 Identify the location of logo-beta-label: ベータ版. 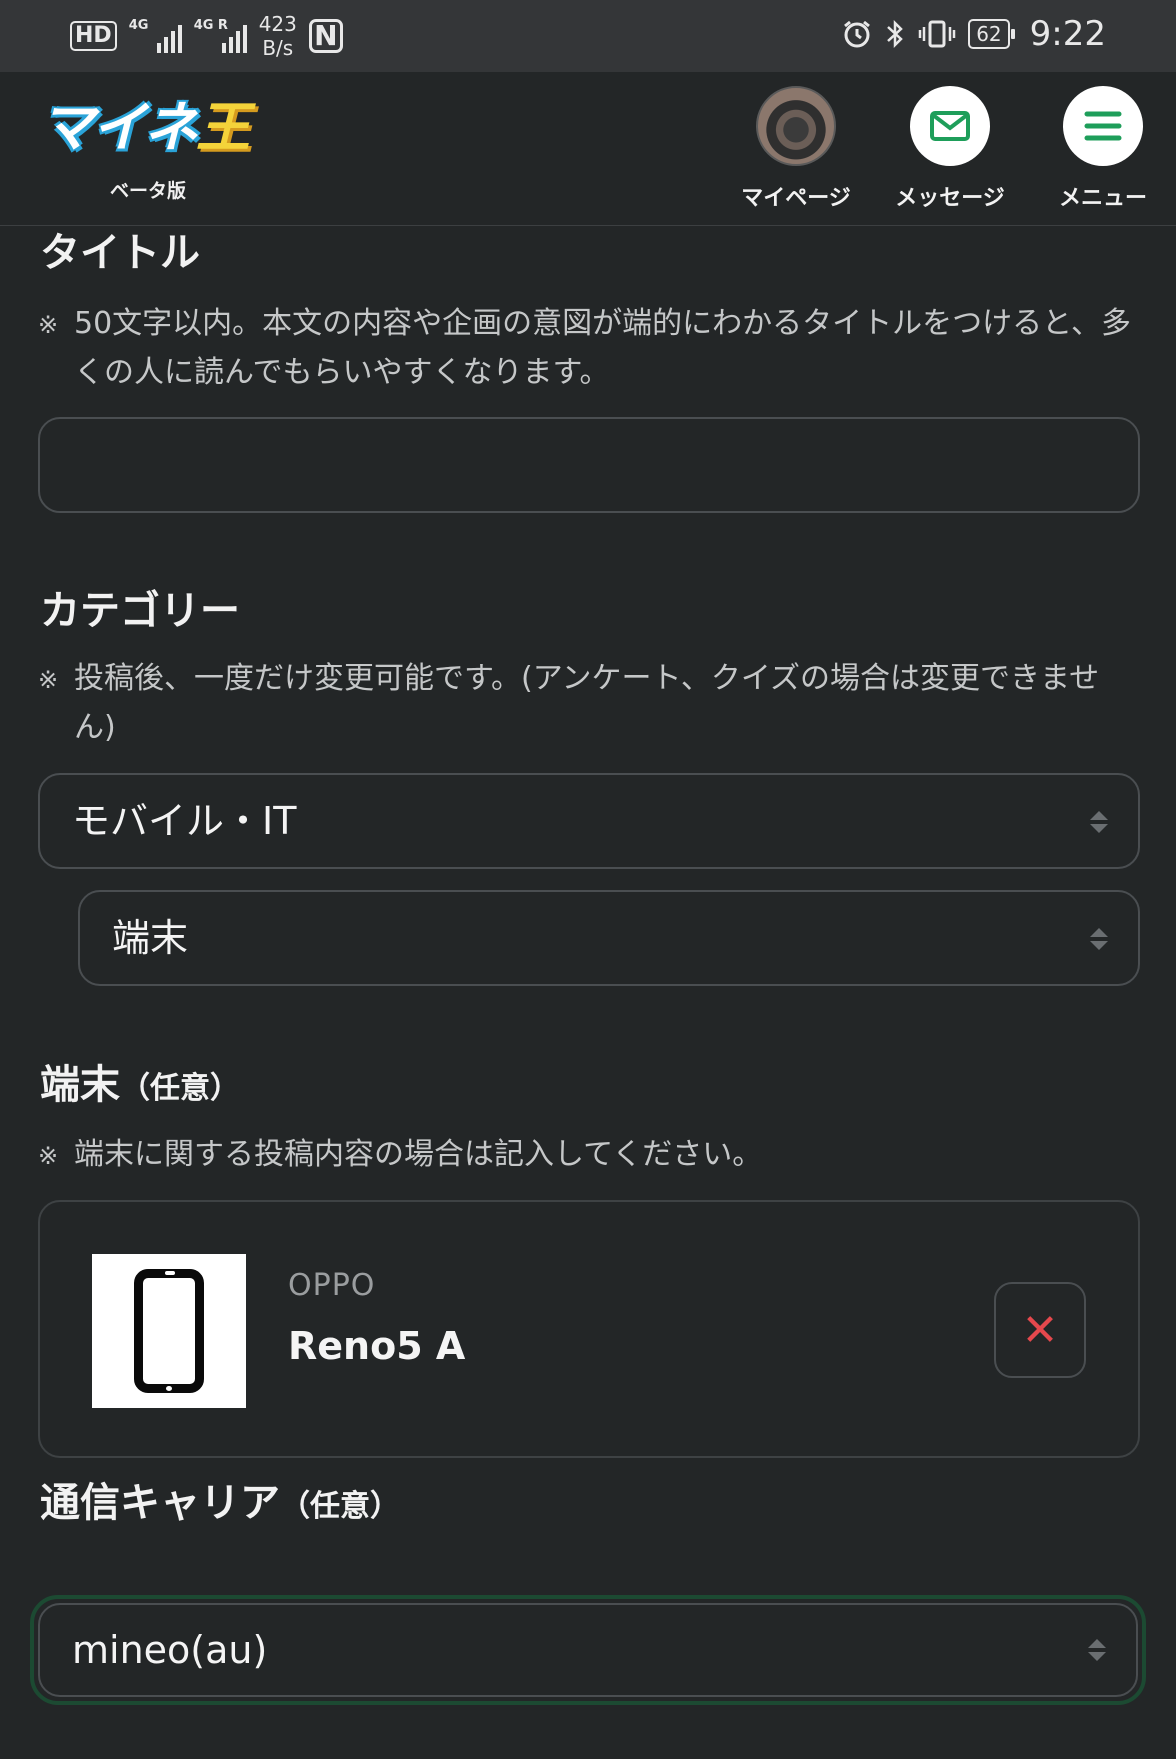
(148, 191).